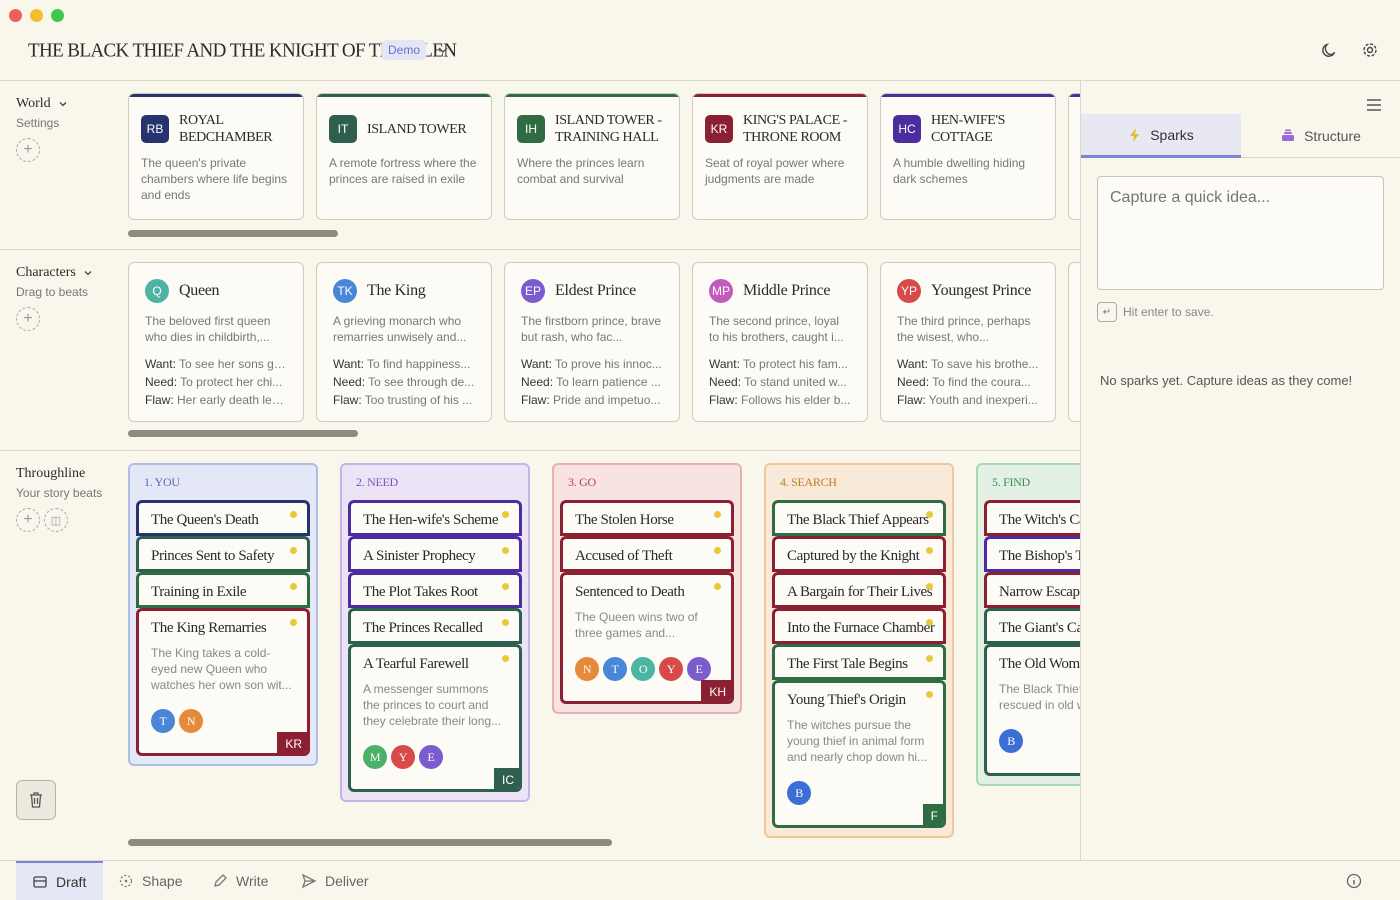 The height and width of the screenshot is (900, 1400). I want to click on character-header: TK The King, so click(404, 283).